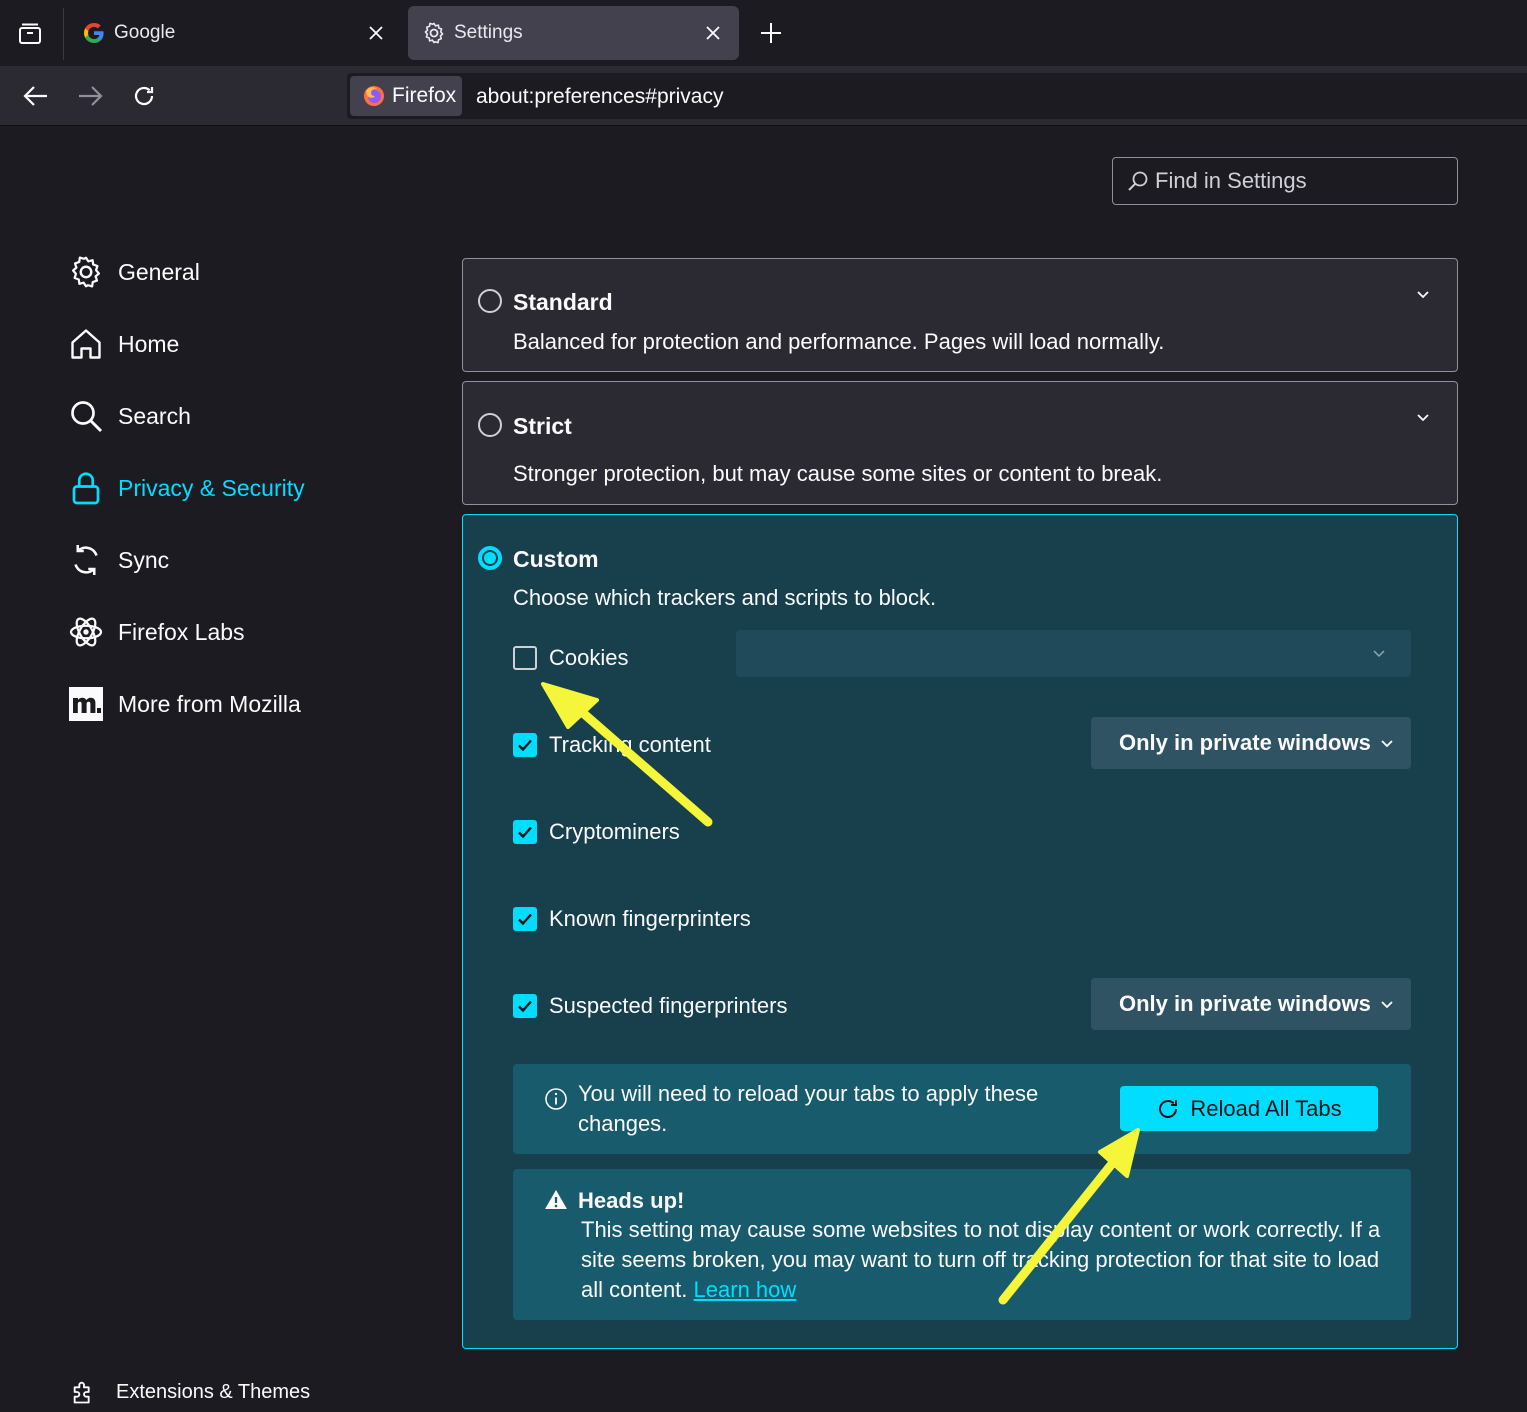  What do you see at coordinates (86, 344) in the screenshot?
I see `home-icon` at bounding box center [86, 344].